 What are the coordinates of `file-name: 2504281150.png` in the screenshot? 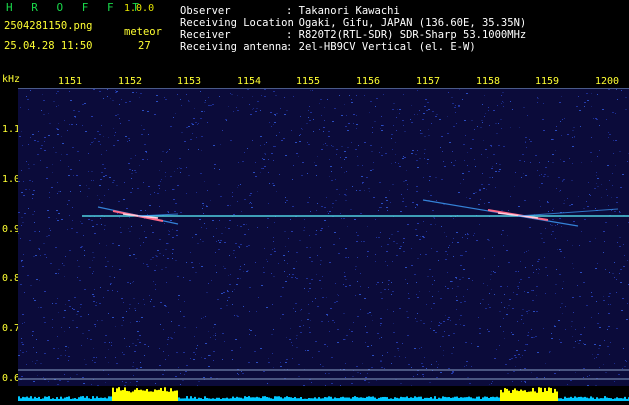 It's located at (48, 26).